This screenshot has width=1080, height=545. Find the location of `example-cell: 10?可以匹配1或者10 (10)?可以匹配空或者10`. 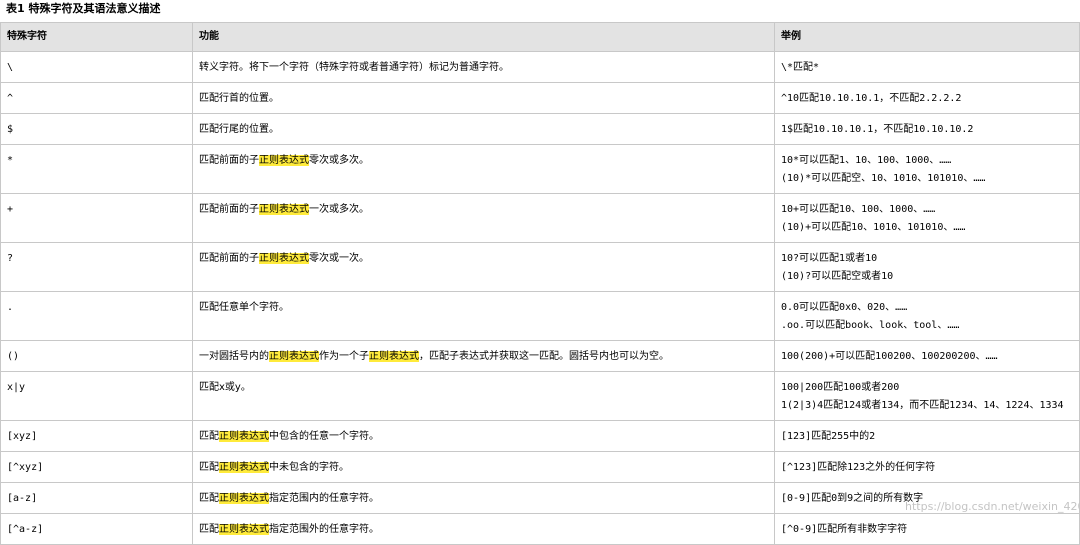

example-cell: 10?可以匹配1或者10 (10)?可以匹配空或者10 is located at coordinates (927, 267).